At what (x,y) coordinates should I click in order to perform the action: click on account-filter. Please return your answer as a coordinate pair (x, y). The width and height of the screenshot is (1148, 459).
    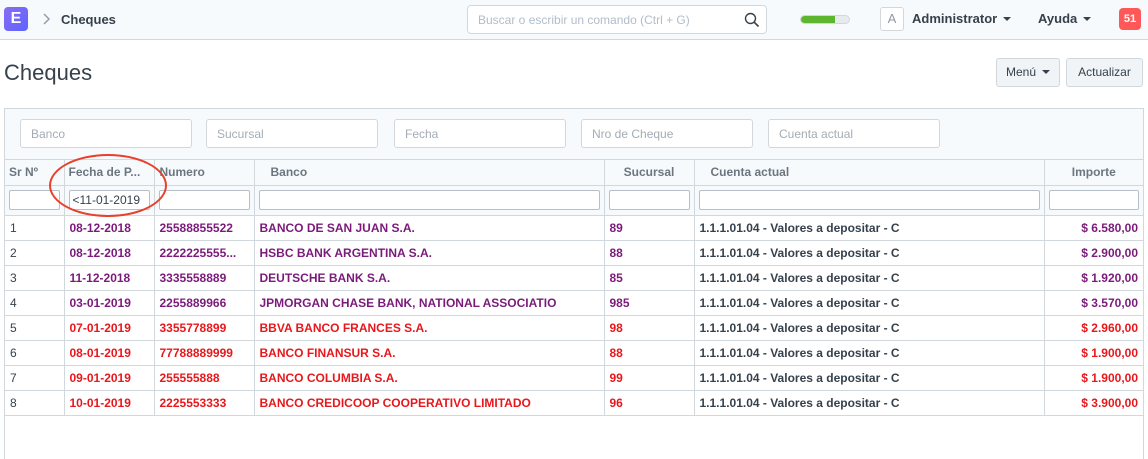
    Looking at the image, I should click on (854, 133).